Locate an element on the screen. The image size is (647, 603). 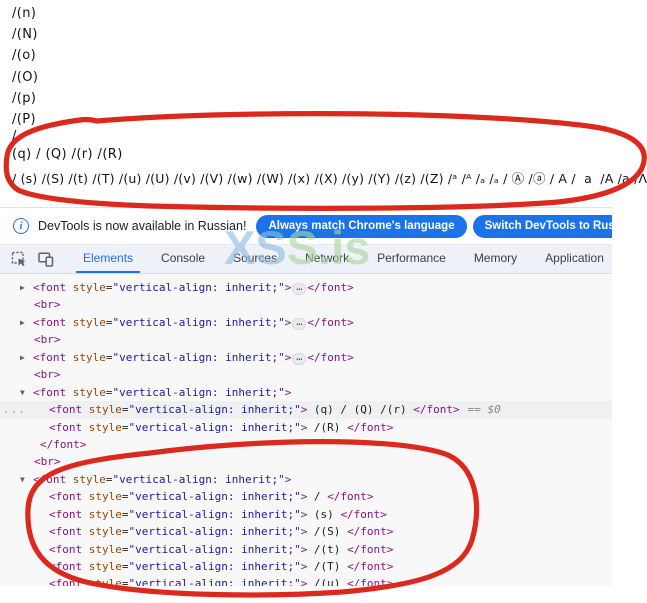
code-token: (s) is located at coordinates (324, 514).